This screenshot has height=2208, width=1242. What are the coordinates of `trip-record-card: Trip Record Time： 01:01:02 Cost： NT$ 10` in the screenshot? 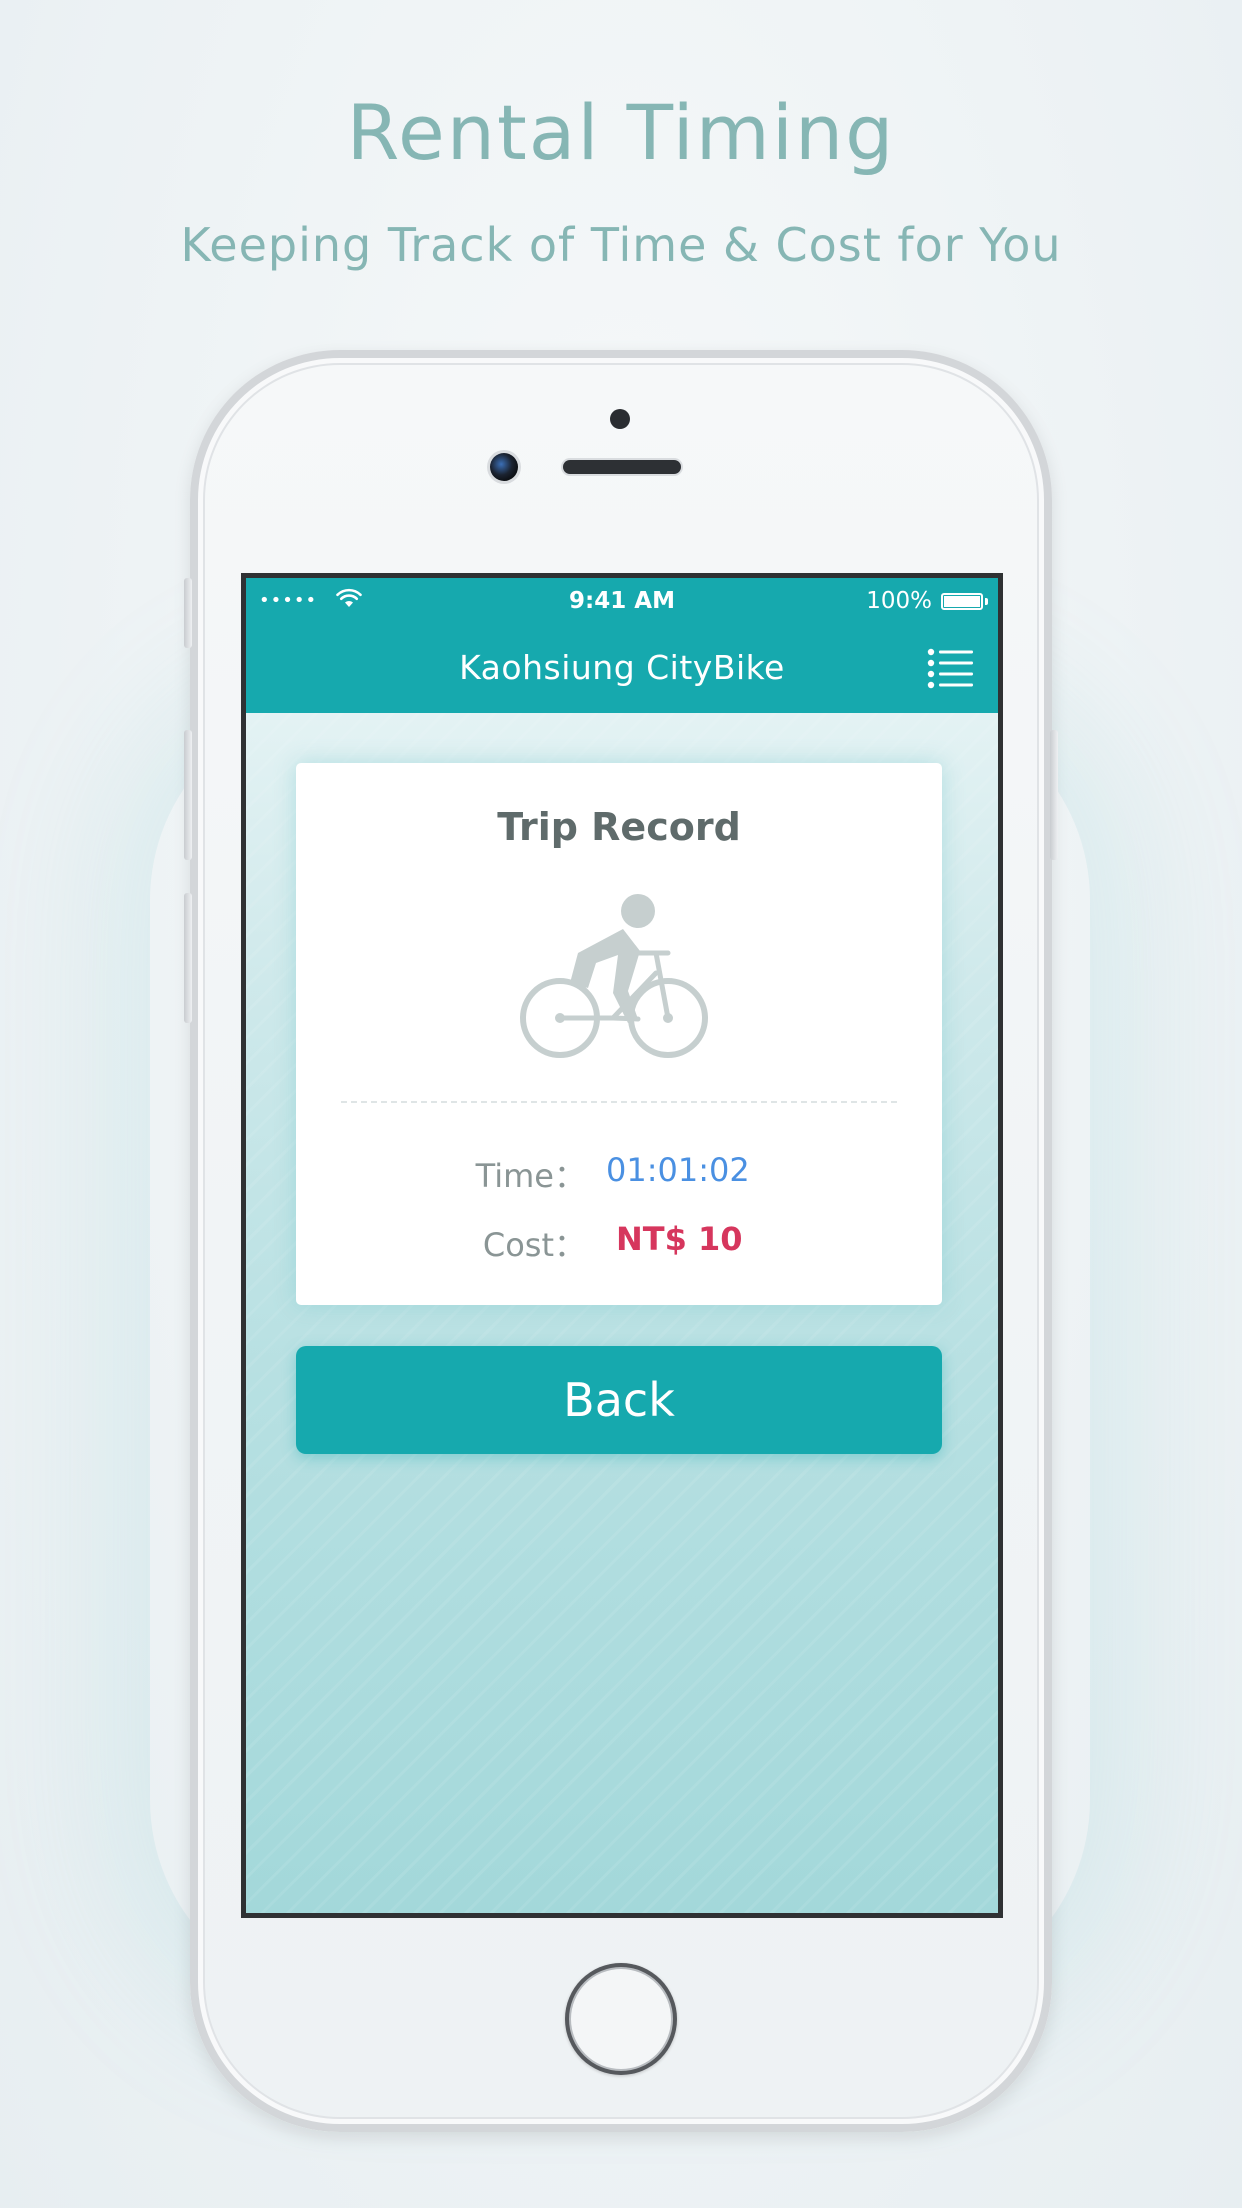 It's located at (619, 1034).